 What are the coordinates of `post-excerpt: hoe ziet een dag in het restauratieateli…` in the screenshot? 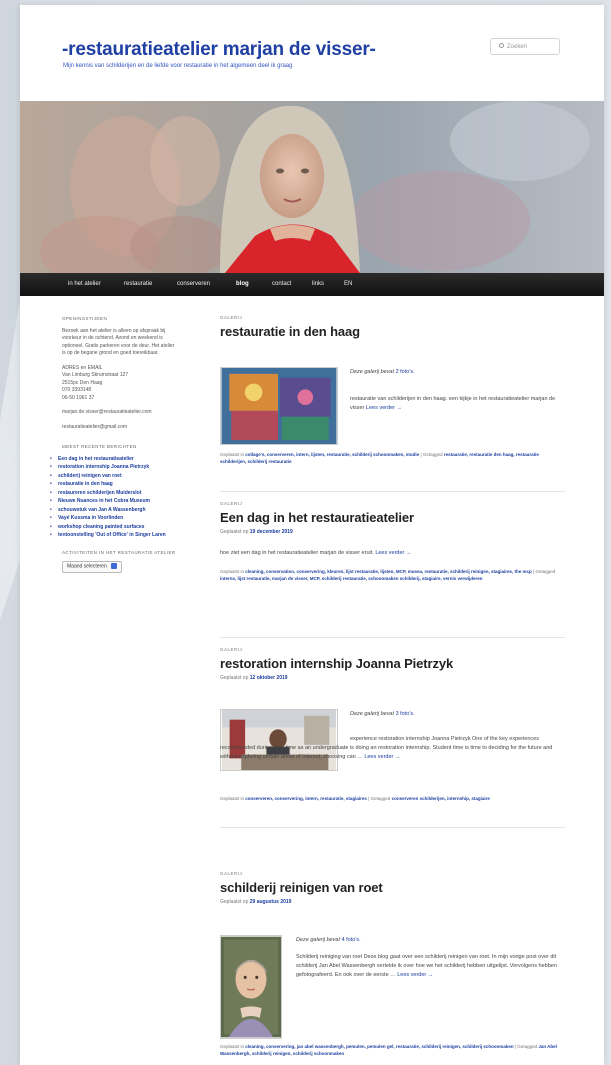 It's located at (392, 553).